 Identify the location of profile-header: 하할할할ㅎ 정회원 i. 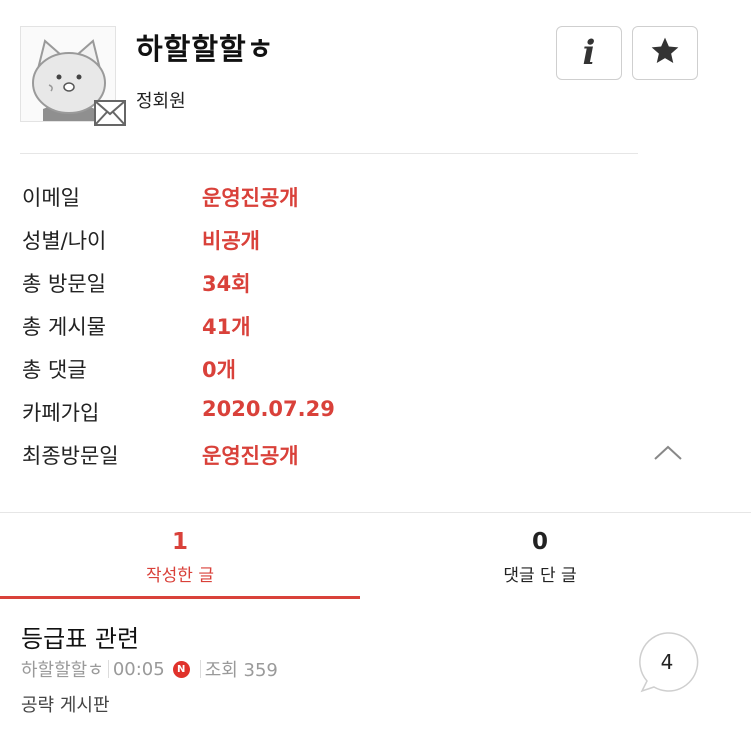
(370, 76).